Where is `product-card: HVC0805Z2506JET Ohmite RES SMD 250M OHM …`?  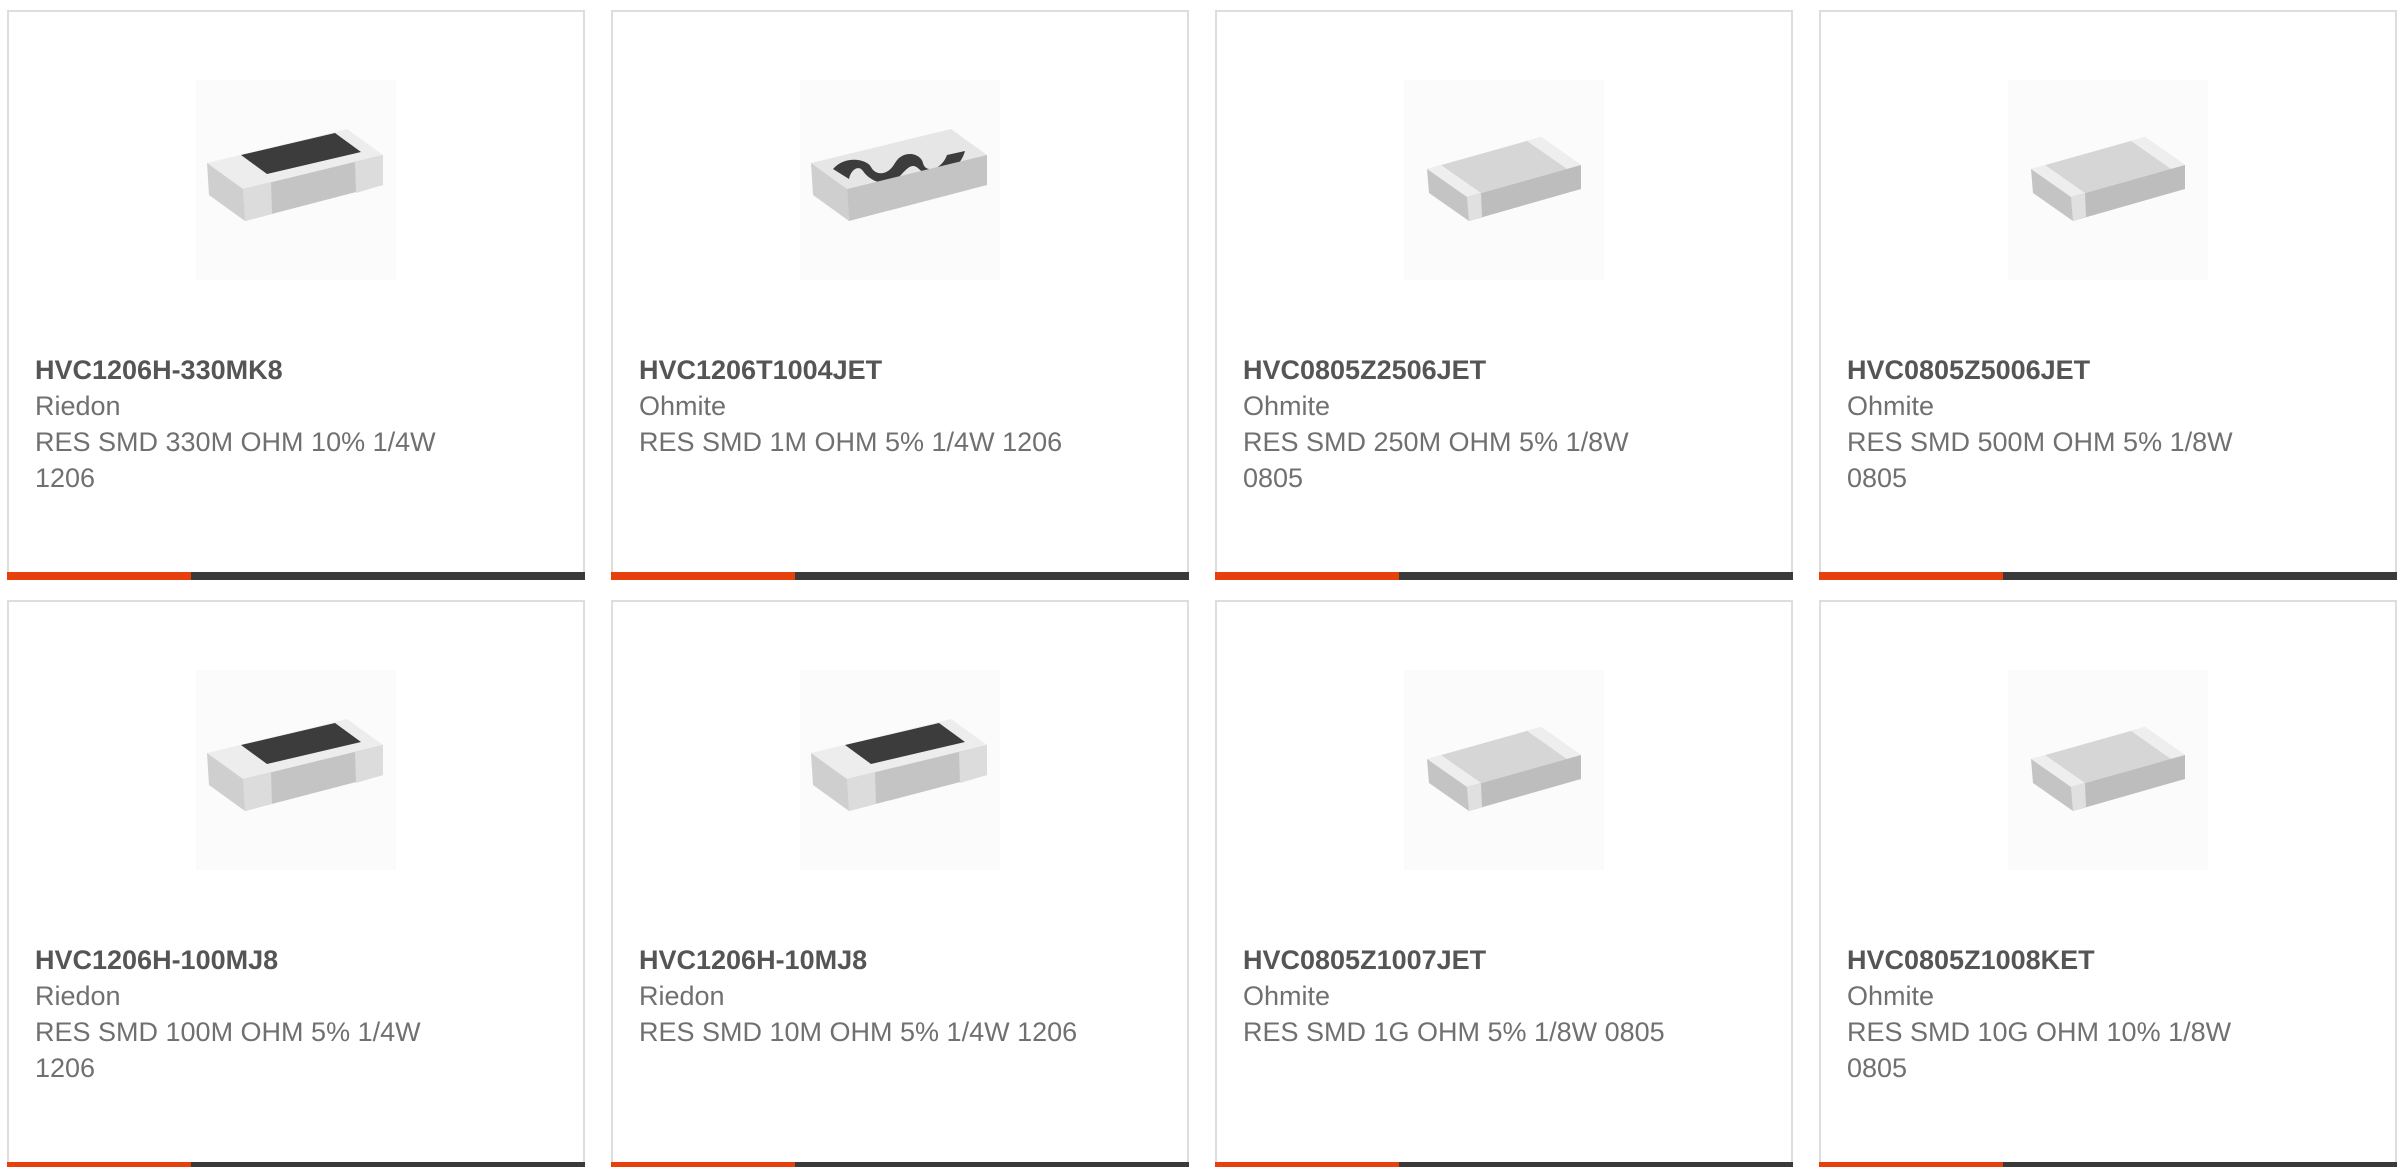 product-card: HVC0805Z2506JET Ohmite RES SMD 250M OHM … is located at coordinates (1504, 295).